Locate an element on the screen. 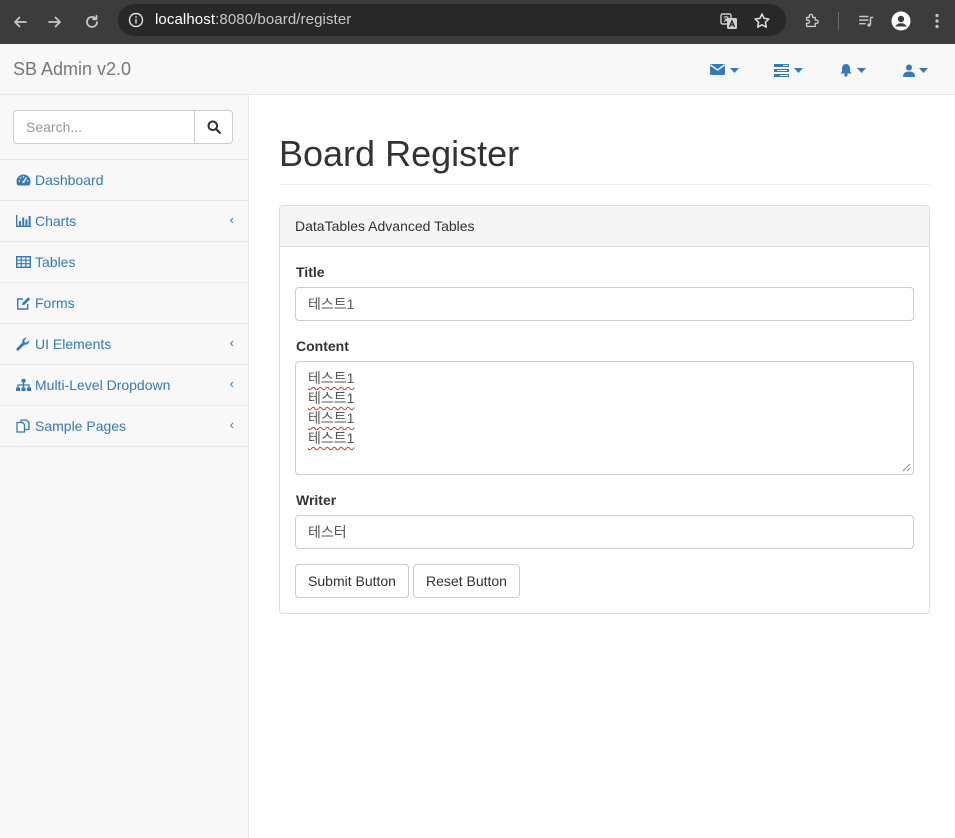 The image size is (955, 838). title-input: 테스트1 is located at coordinates (604, 304).